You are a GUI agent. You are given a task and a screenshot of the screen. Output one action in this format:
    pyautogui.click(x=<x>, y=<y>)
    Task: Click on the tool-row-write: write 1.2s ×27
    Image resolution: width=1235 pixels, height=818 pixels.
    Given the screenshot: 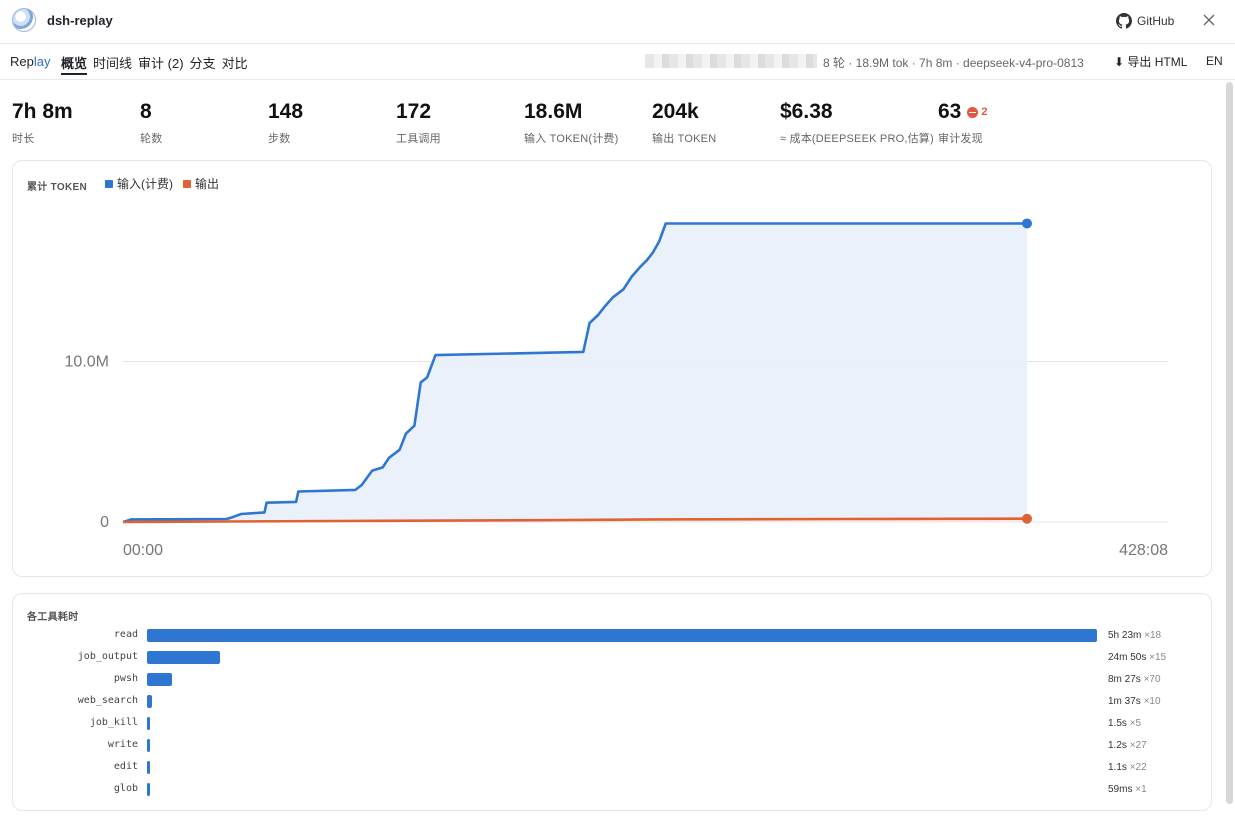 What is the action you would take?
    pyautogui.click(x=613, y=746)
    